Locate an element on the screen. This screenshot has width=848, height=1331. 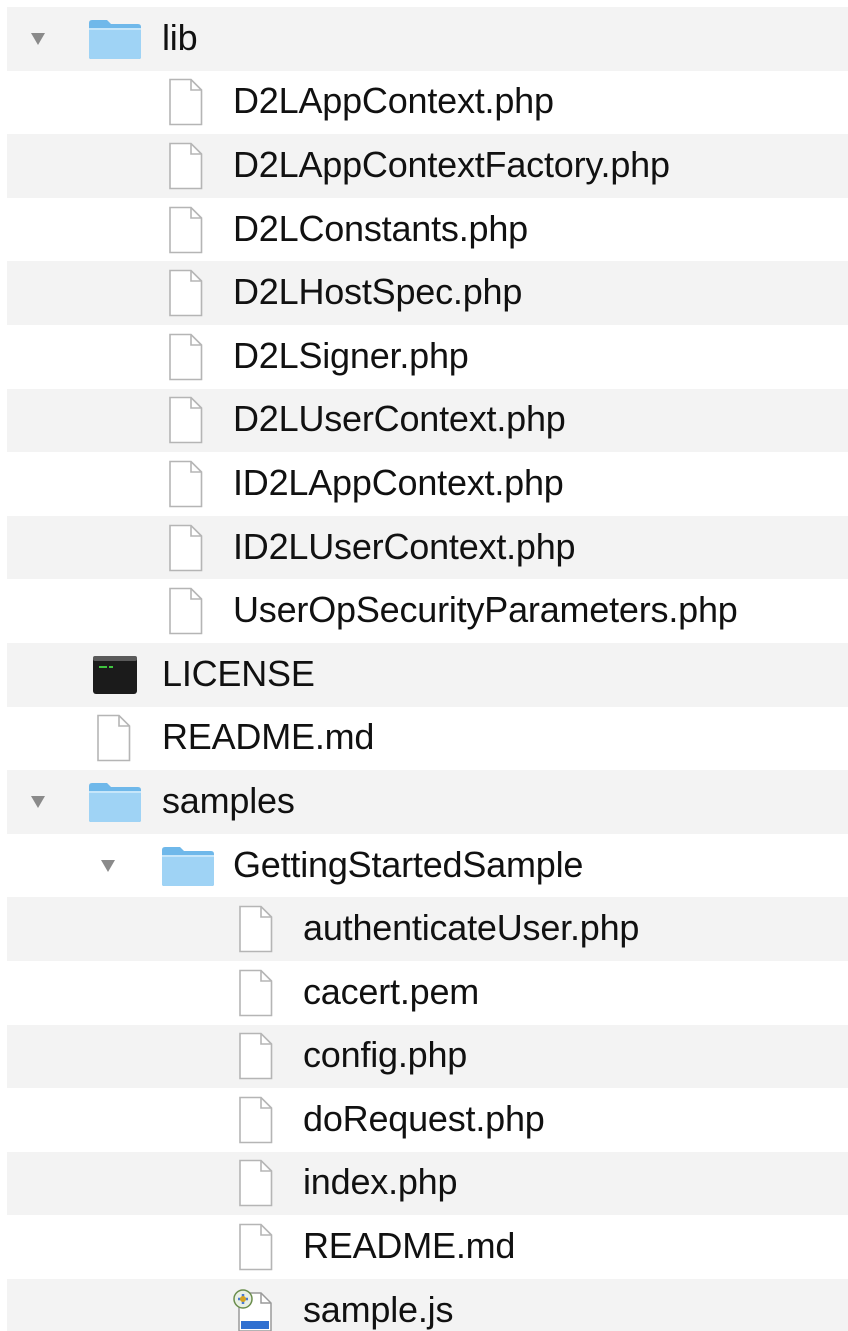
tree-row-file: index.php is located at coordinates (427, 1183).